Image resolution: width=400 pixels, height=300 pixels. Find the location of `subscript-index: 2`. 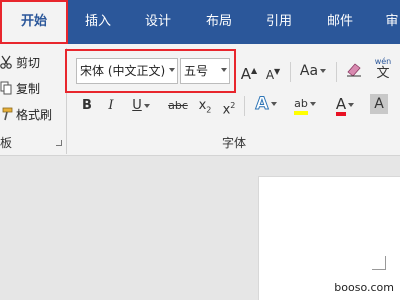

subscript-index: 2 is located at coordinates (209, 110).